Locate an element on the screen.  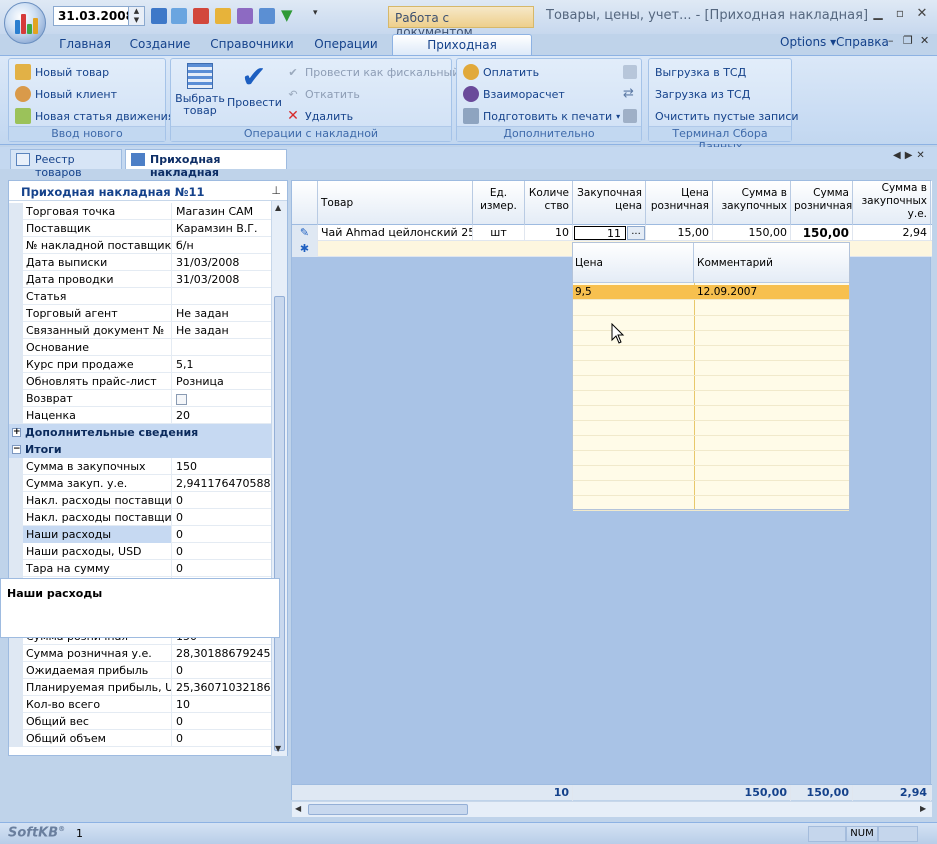
qat-filter-icon: ▼ is located at coordinates (289, 15).